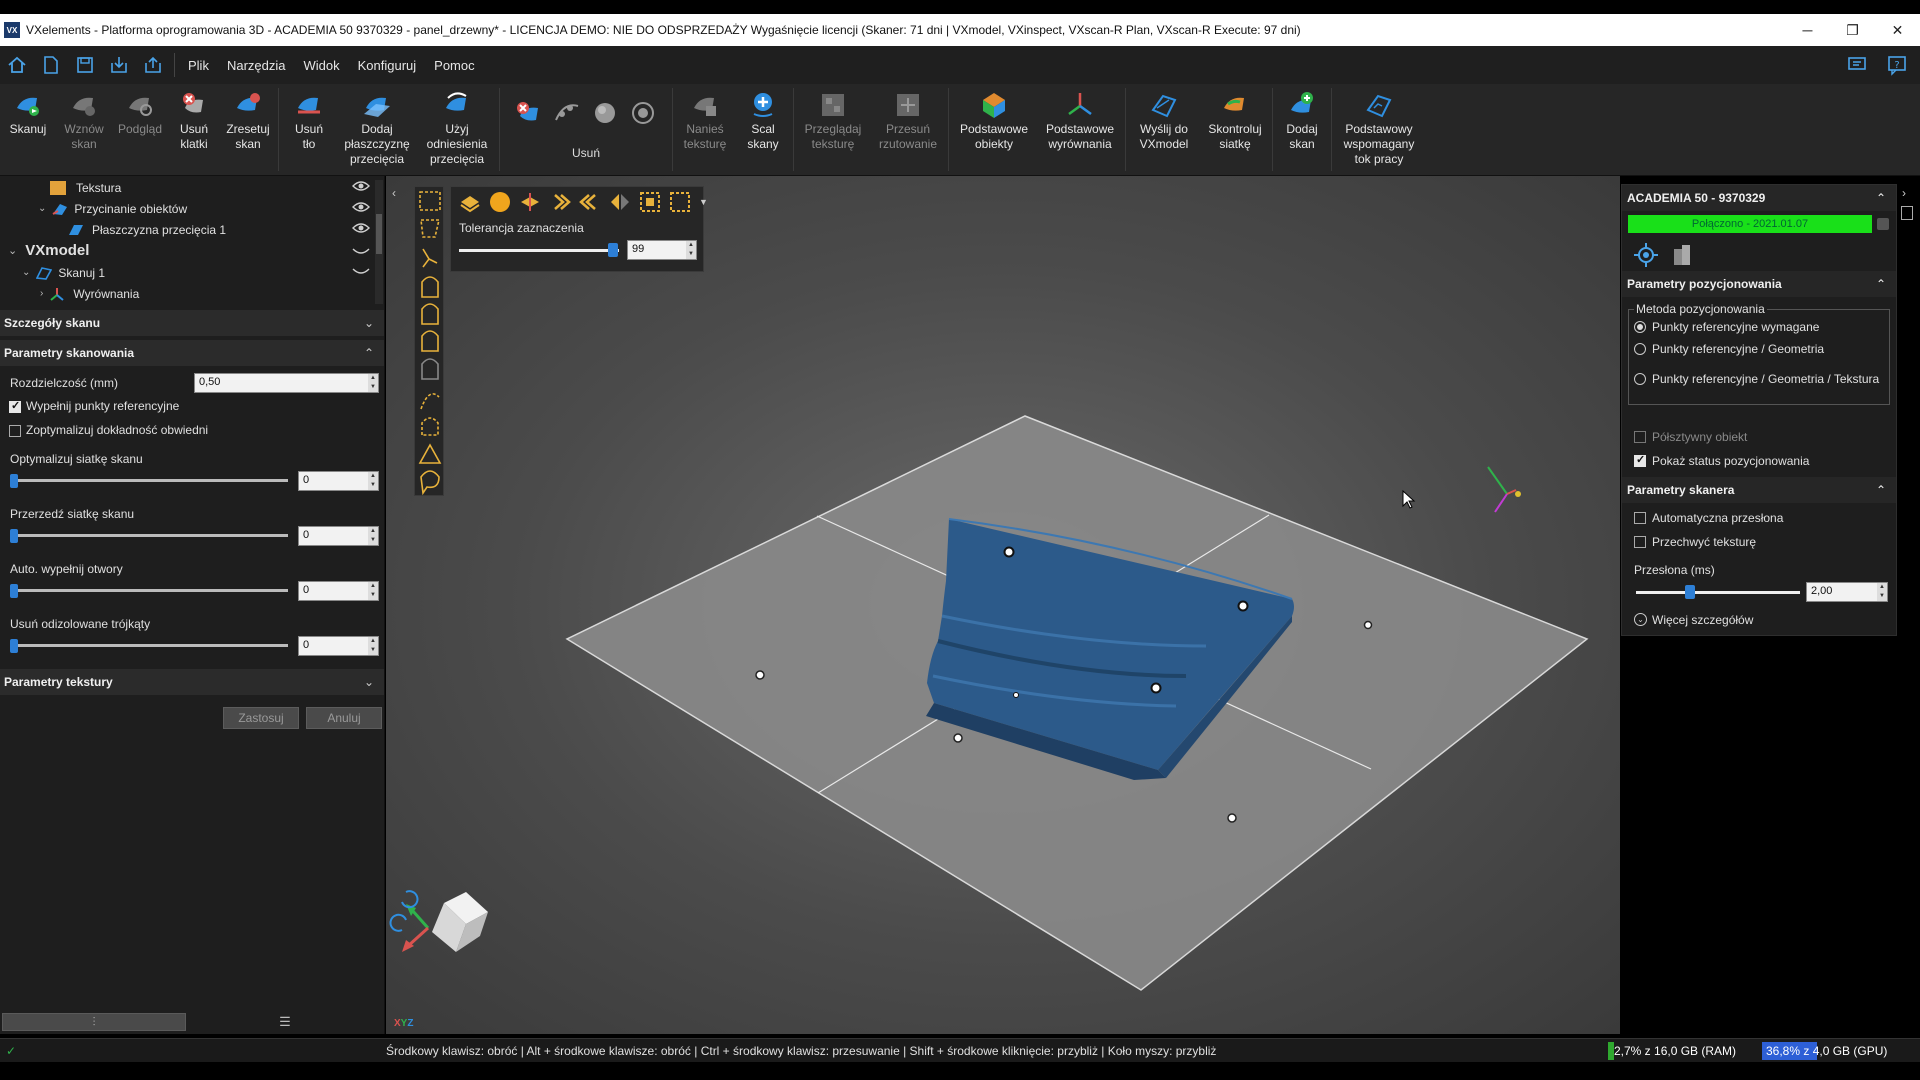 The width and height of the screenshot is (1920, 1080). Describe the element at coordinates (703, 202) in the screenshot. I see `dropdown-arrow-icon: ▼` at that location.